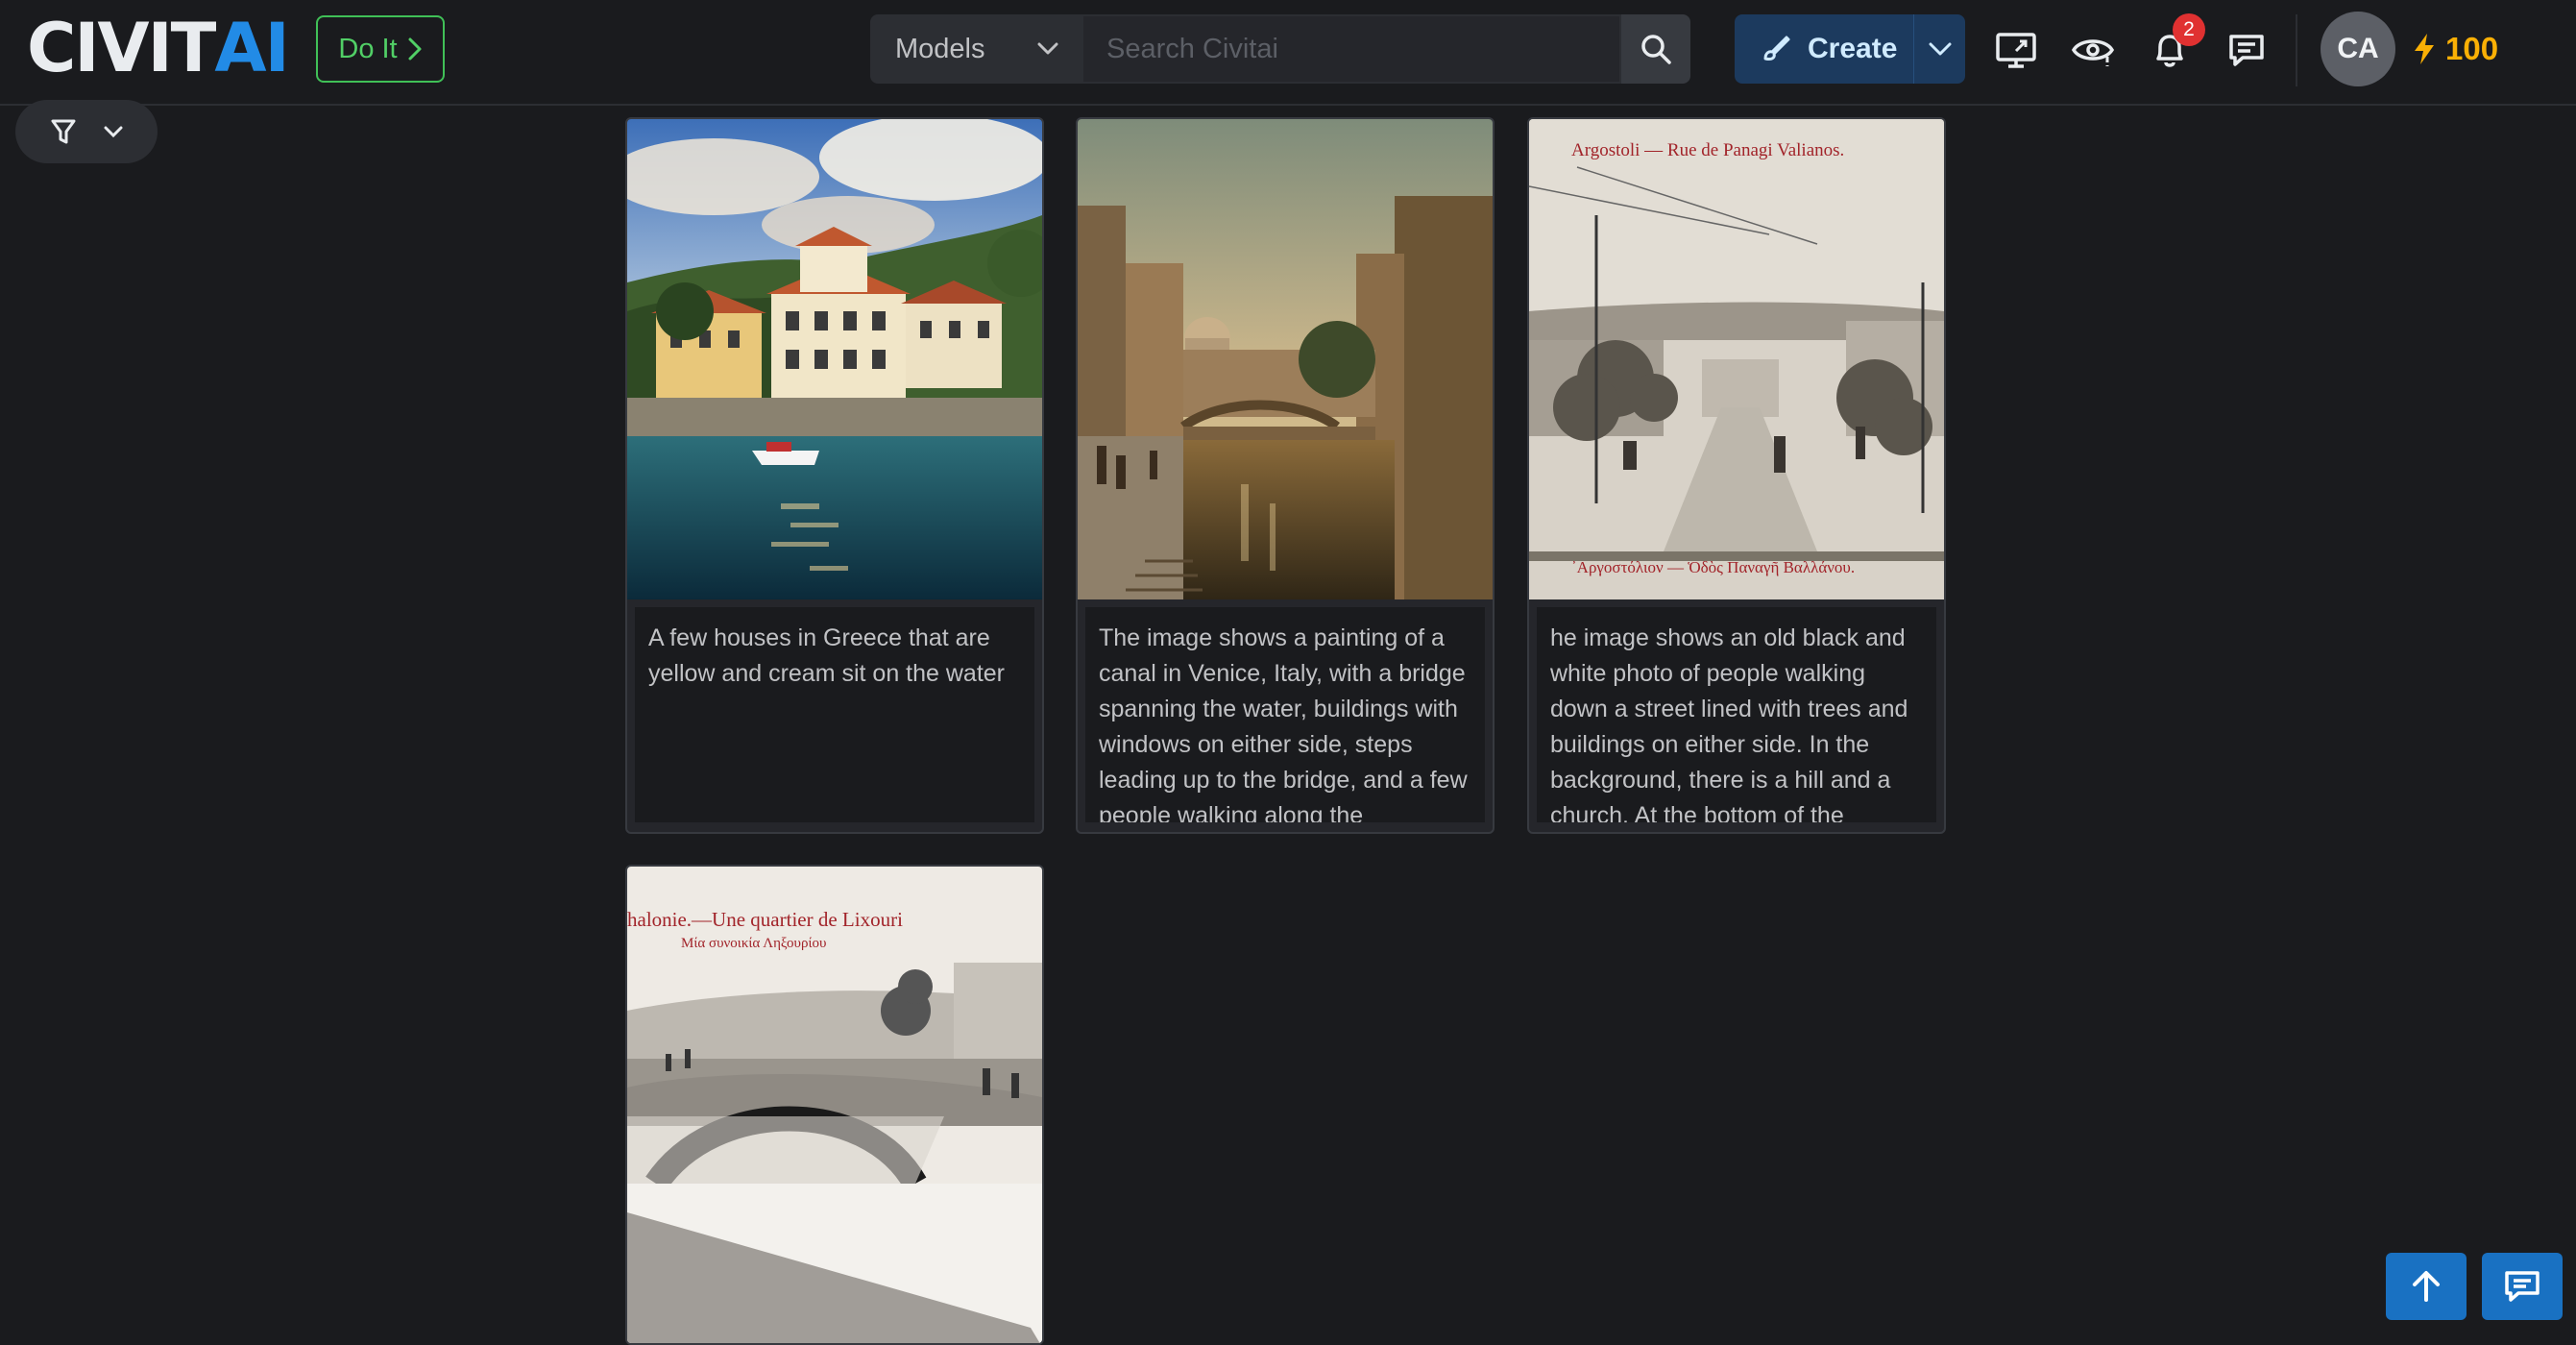 The height and width of the screenshot is (1345, 2576). I want to click on buzz-balance: 100, so click(2454, 49).